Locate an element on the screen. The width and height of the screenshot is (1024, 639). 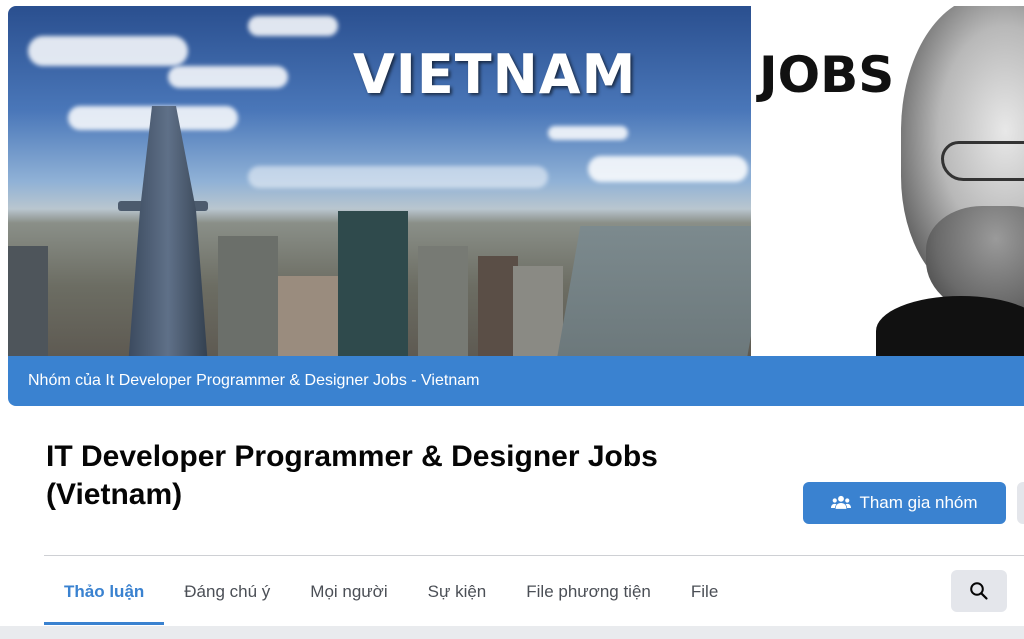
tab-people: Mọi người is located at coordinates (348, 592).